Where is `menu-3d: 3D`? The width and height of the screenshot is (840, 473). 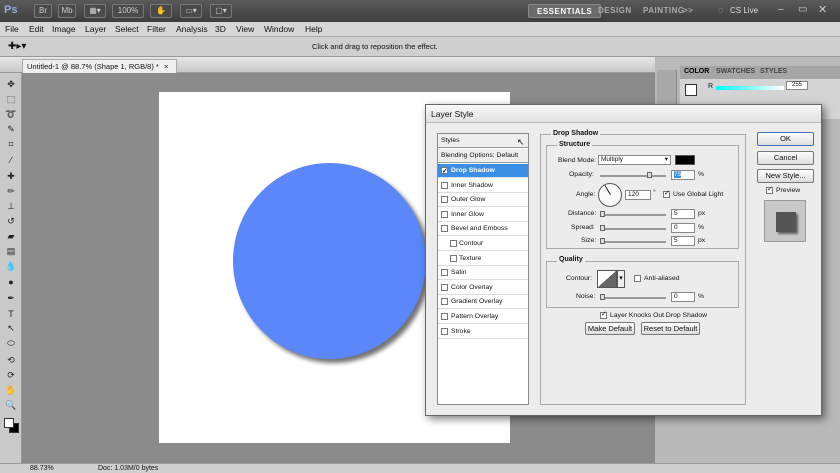 menu-3d: 3D is located at coordinates (220, 29).